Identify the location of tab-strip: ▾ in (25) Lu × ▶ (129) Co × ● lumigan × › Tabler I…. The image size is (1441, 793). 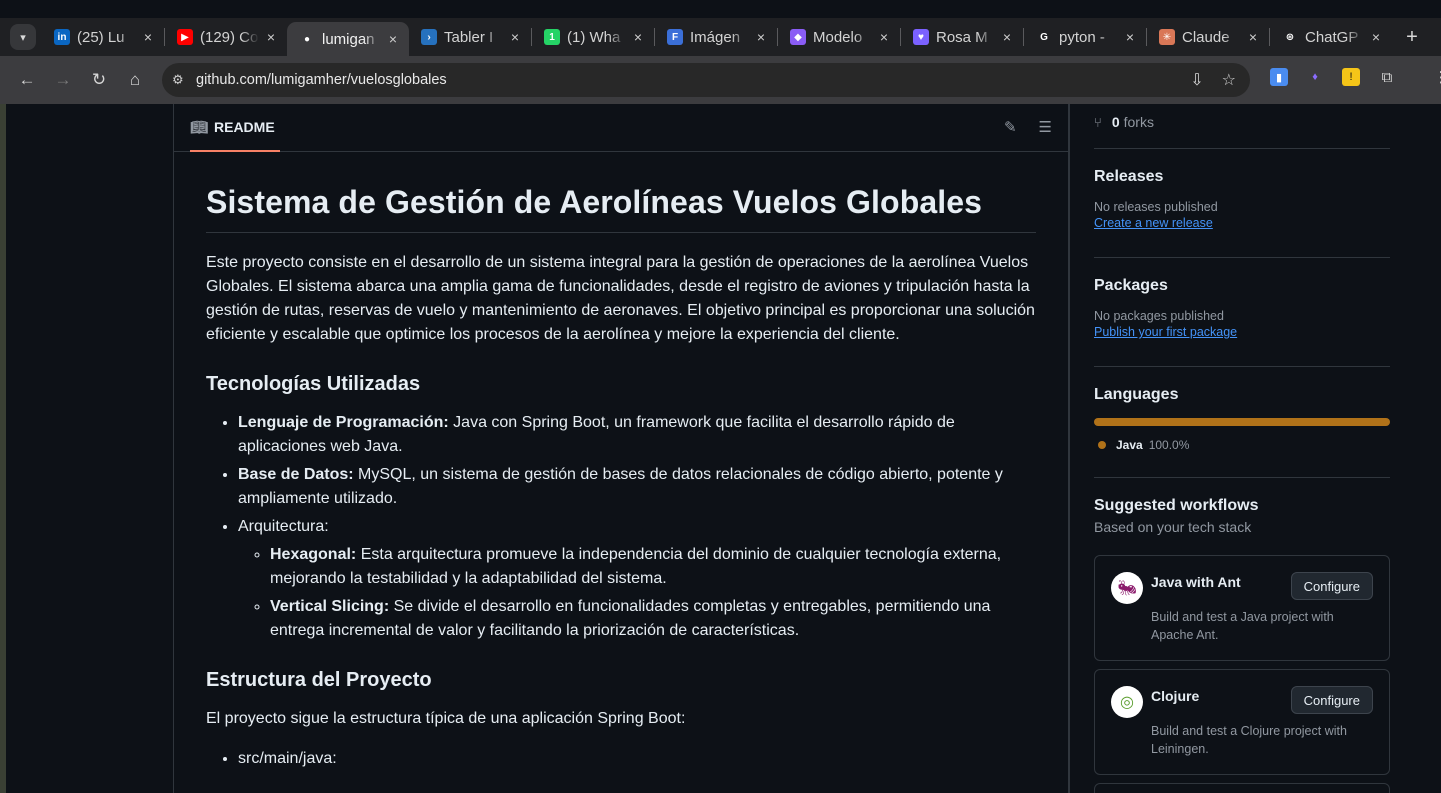
(720, 37).